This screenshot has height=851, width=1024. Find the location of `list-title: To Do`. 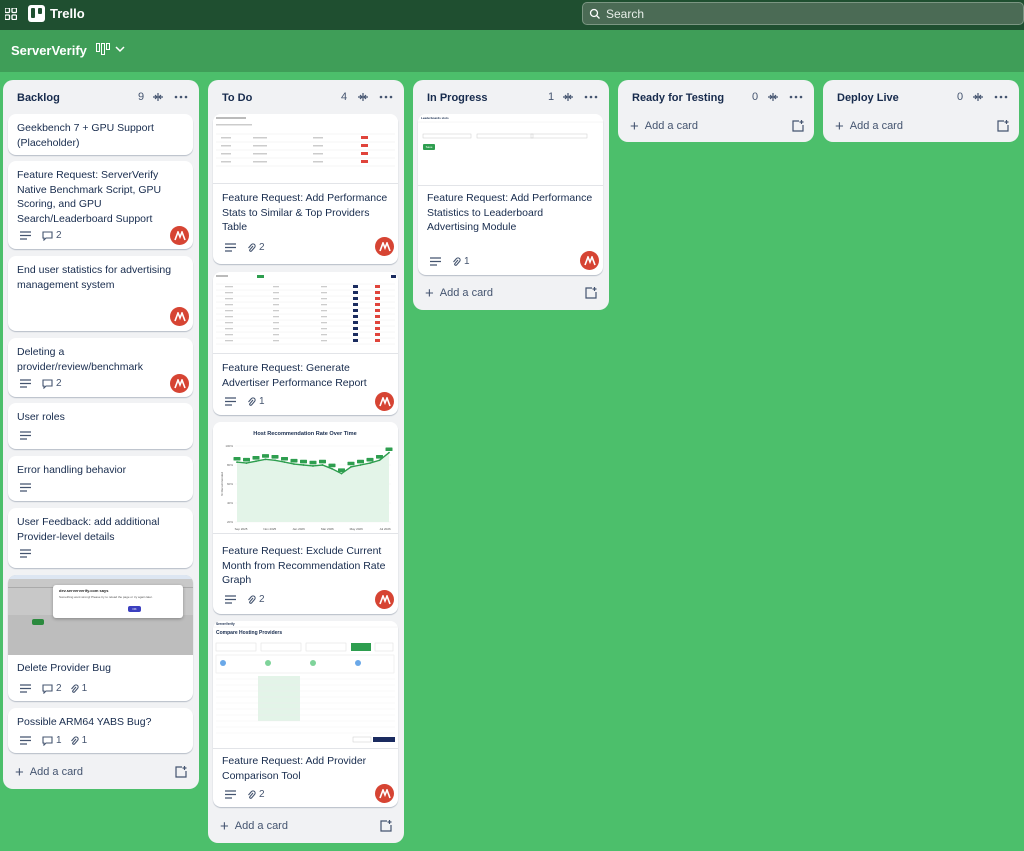

list-title: To Do is located at coordinates (237, 98).